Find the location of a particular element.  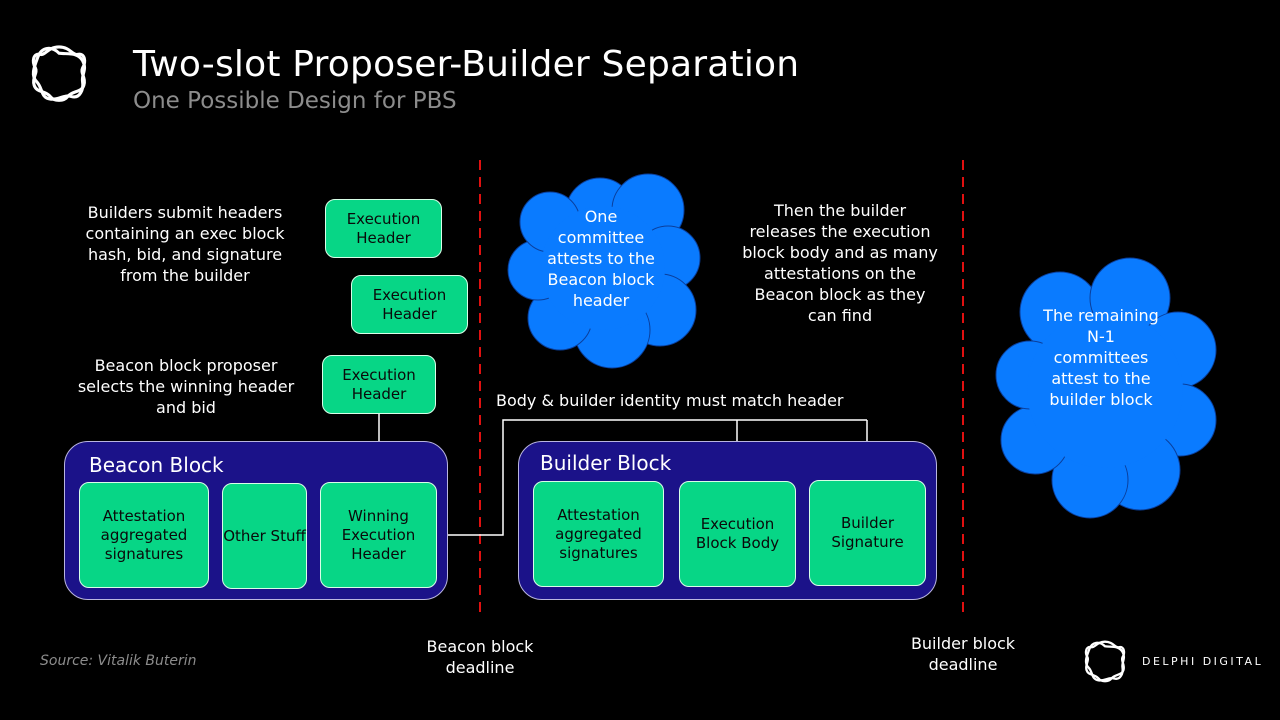

brand-logo-icon is located at coordinates (1105, 661).